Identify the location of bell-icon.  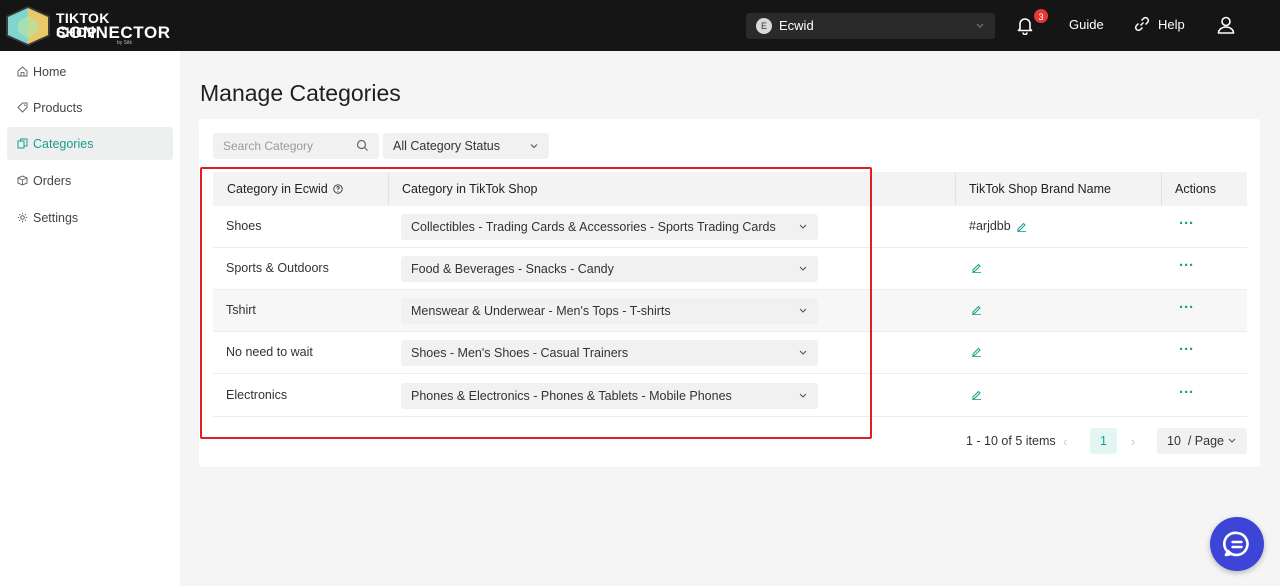
(1025, 25).